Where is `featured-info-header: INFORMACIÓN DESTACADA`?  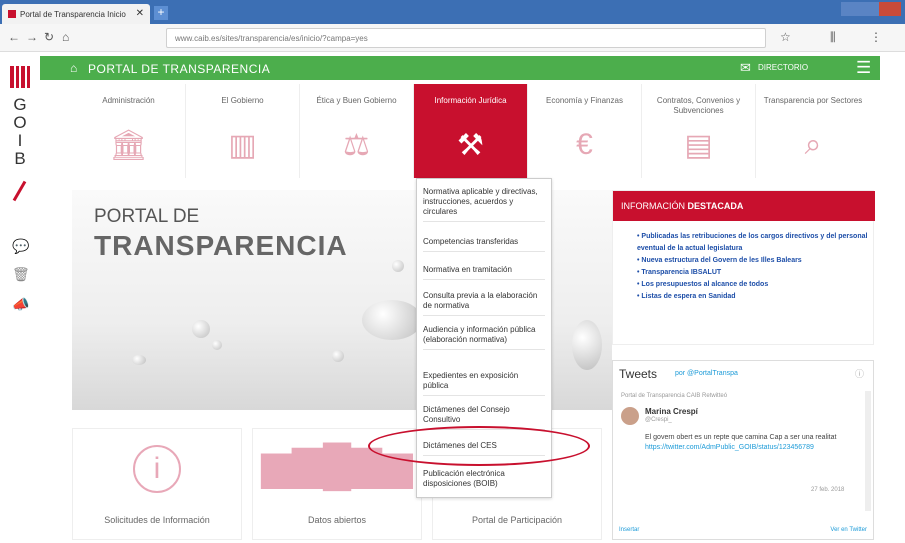 featured-info-header: INFORMACIÓN DESTACADA is located at coordinates (744, 206).